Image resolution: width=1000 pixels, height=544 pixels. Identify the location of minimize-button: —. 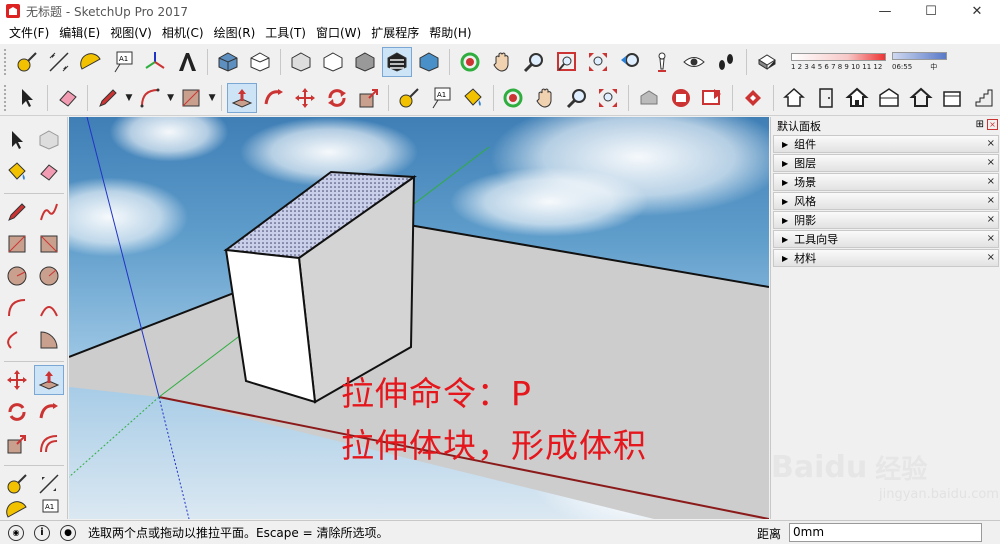
(885, 11).